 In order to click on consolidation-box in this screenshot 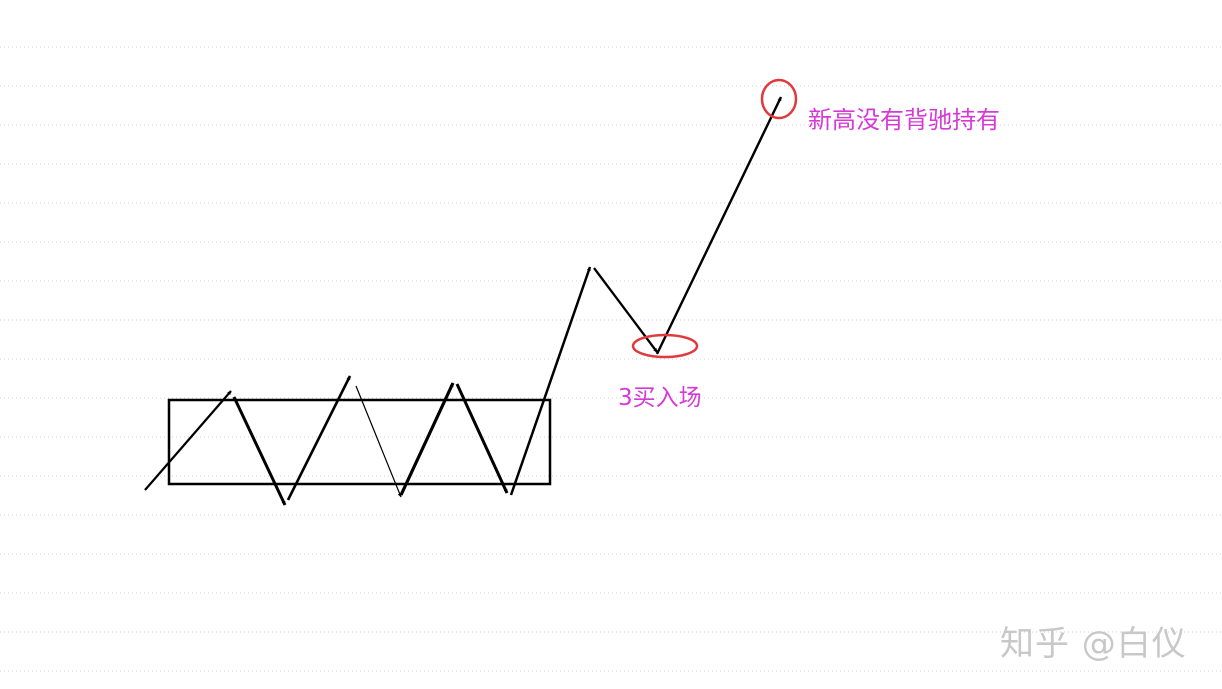, I will do `click(359, 442)`.